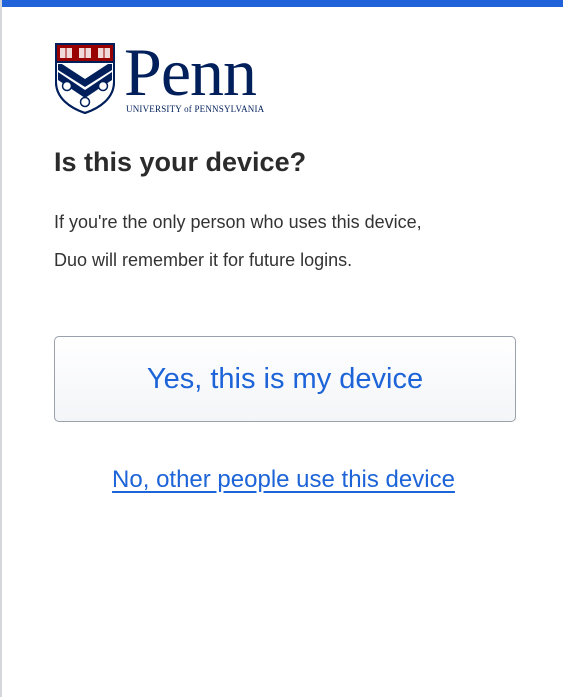  What do you see at coordinates (195, 109) in the screenshot?
I see `logo-subtitle: UNIVERSITY of PENNSYLVANIA` at bounding box center [195, 109].